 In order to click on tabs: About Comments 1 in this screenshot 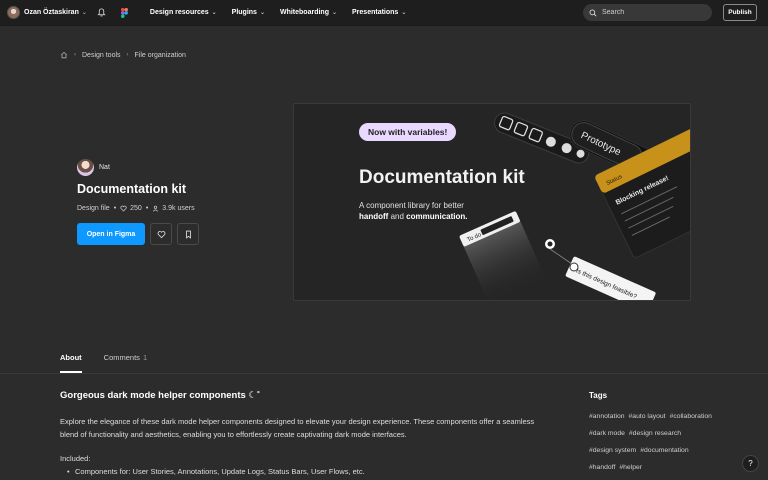, I will do `click(114, 363)`.